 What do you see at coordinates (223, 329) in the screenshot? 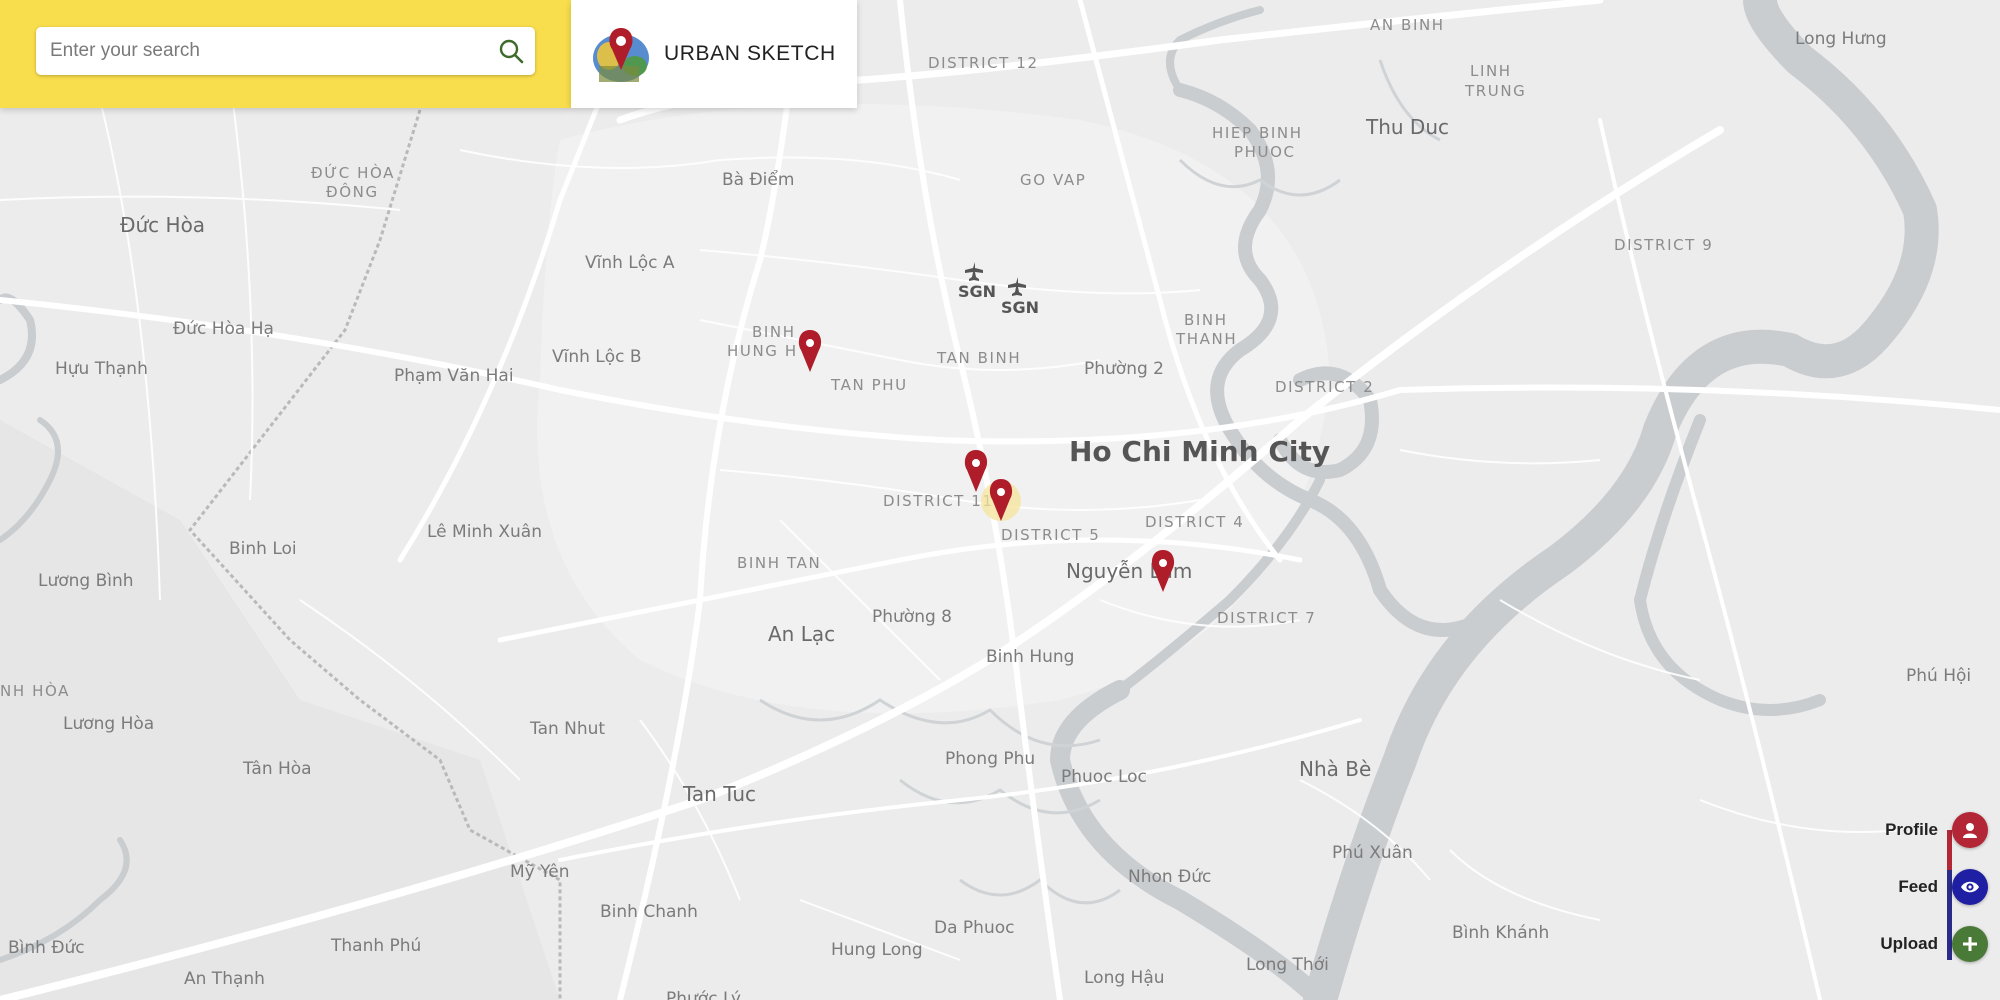
I see `map-label-duc-hoa-ha: Đức Hòa Hạ` at bounding box center [223, 329].